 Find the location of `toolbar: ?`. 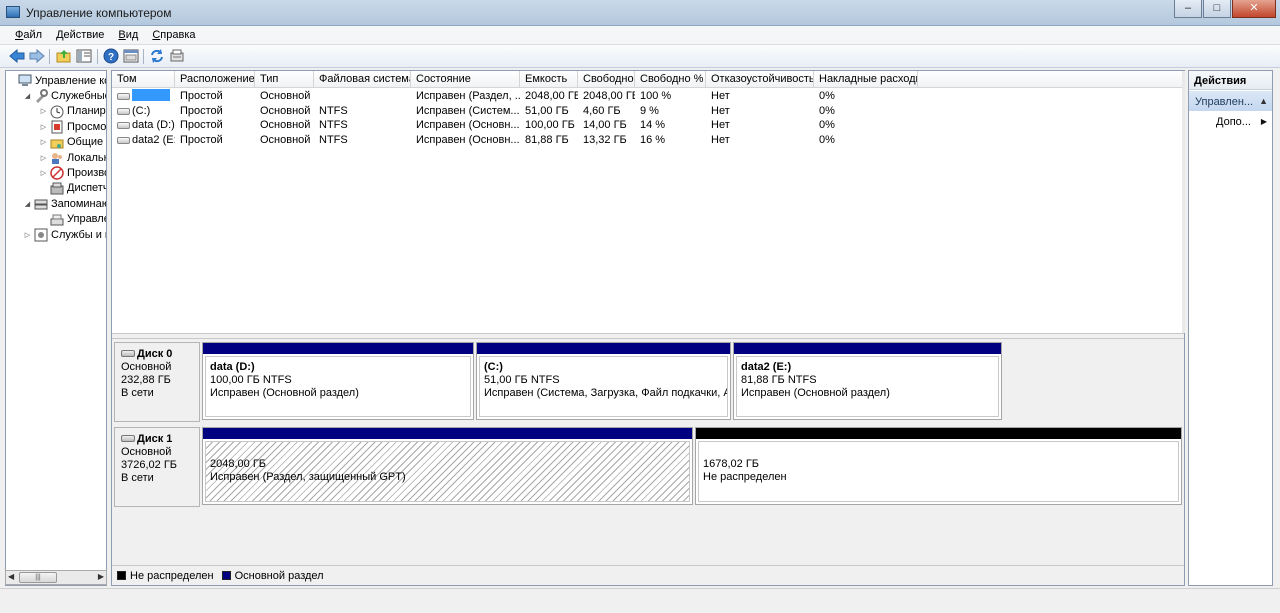

toolbar: ? is located at coordinates (640, 56).